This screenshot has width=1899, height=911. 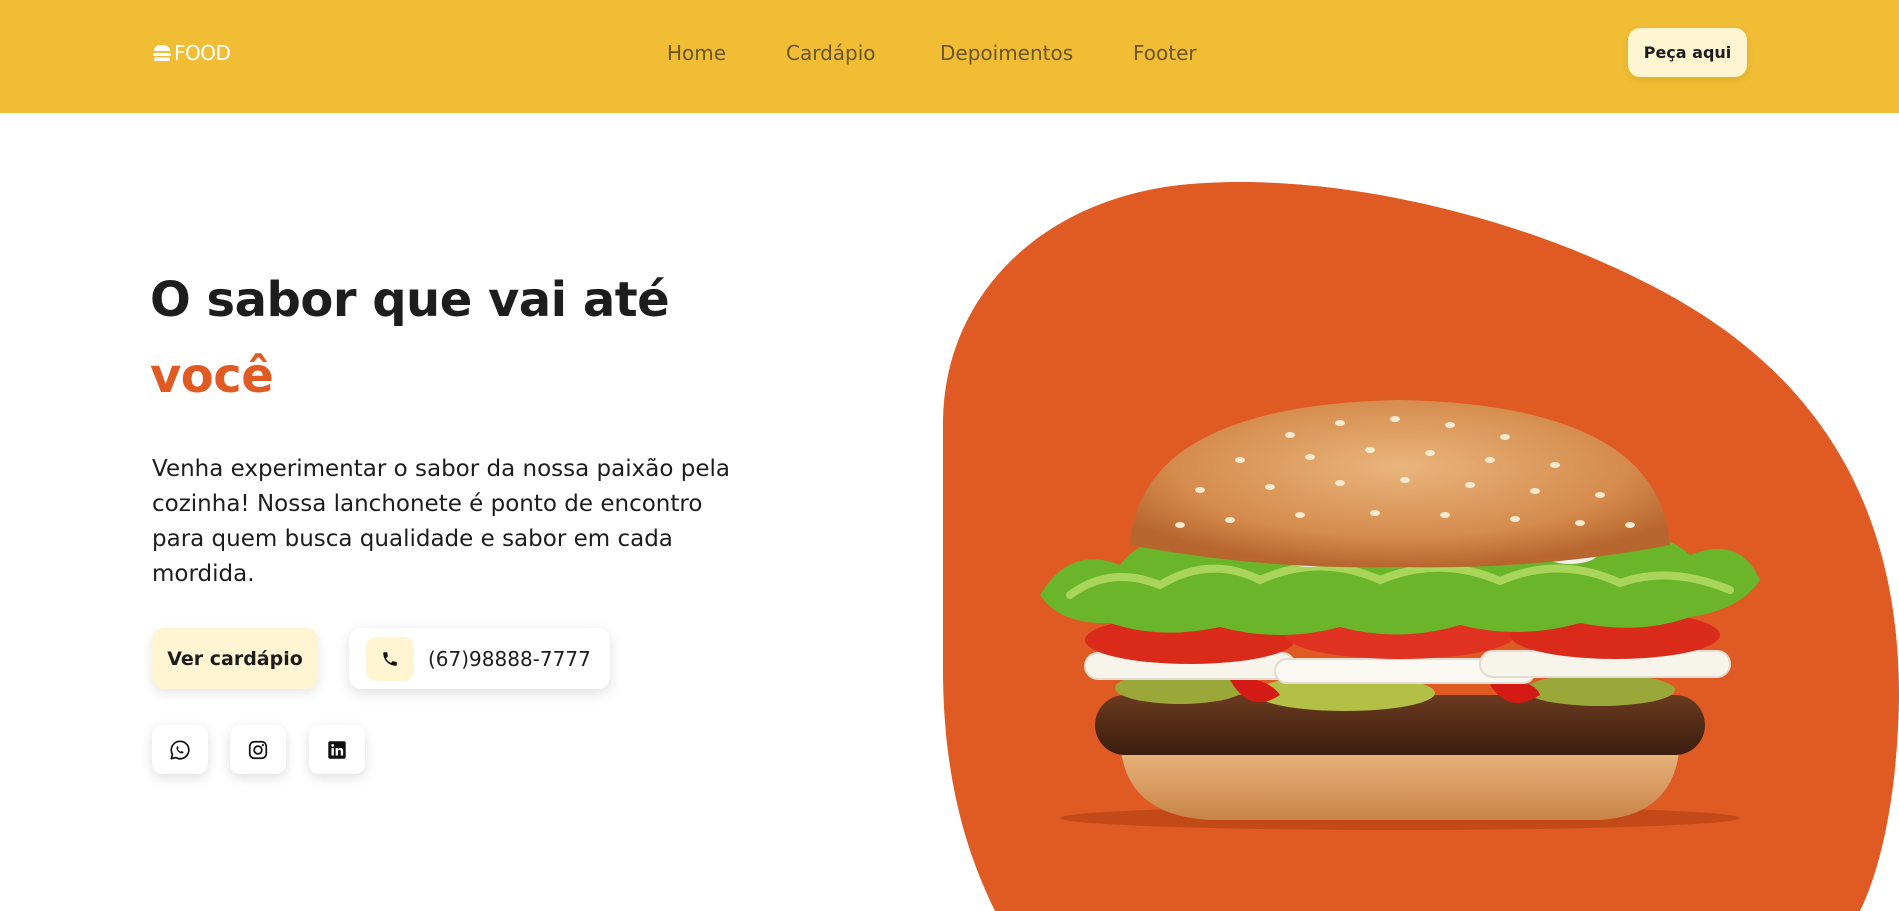 I want to click on linkedin-button, so click(x=337, y=749).